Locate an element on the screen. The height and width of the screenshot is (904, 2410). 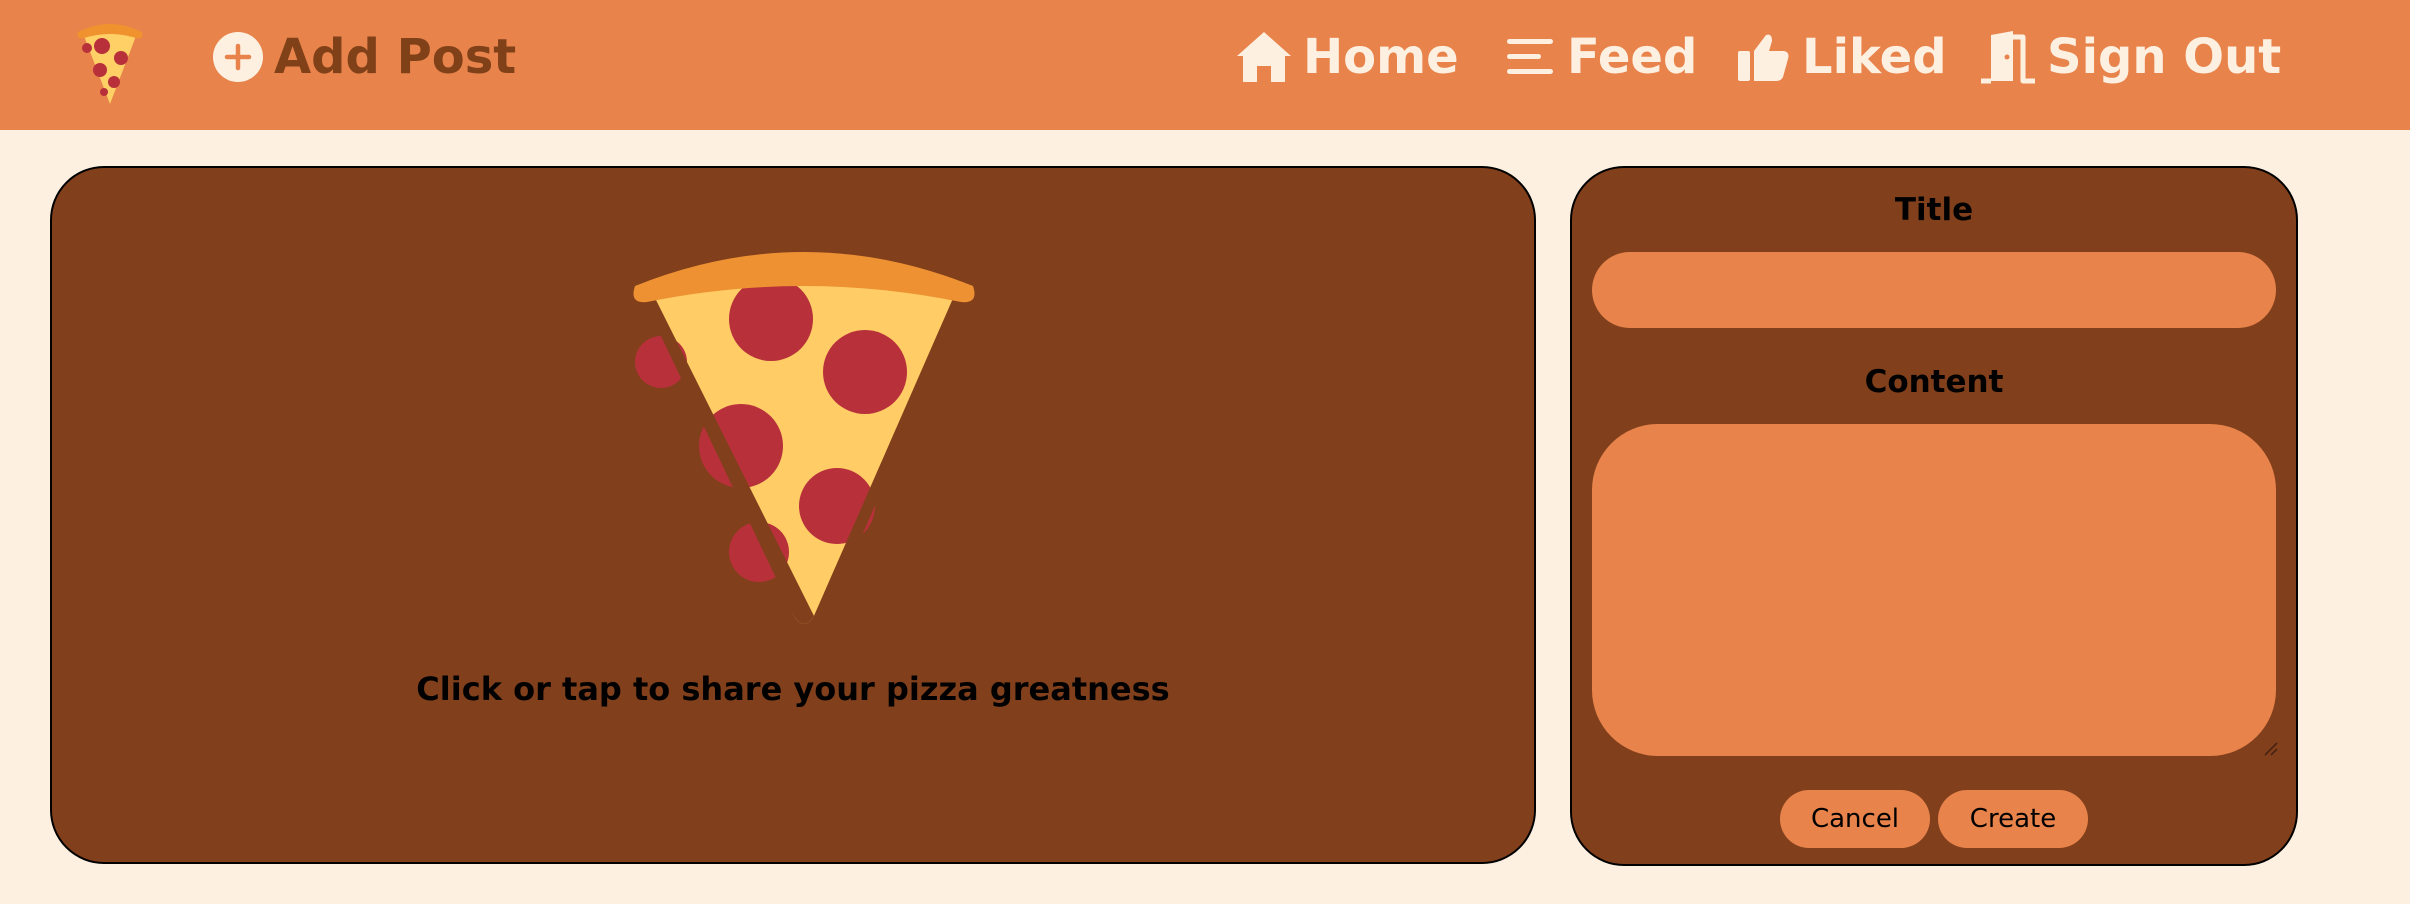
nav-home-label: Home is located at coordinates (1381, 57).